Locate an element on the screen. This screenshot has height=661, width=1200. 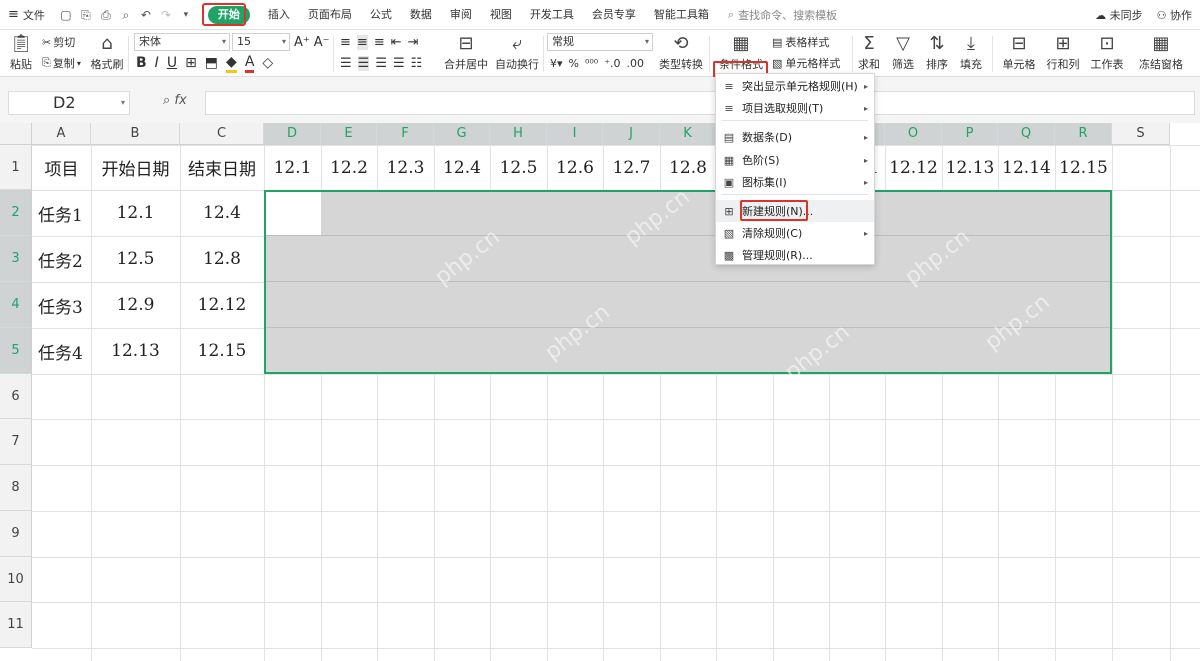
cell-task-name: 任务3 is located at coordinates (61, 305).